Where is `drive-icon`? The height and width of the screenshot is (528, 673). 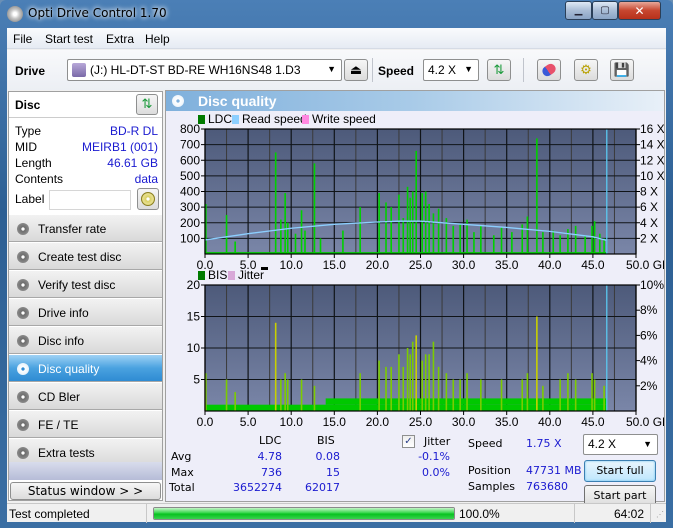
drive-icon is located at coordinates (79, 70).